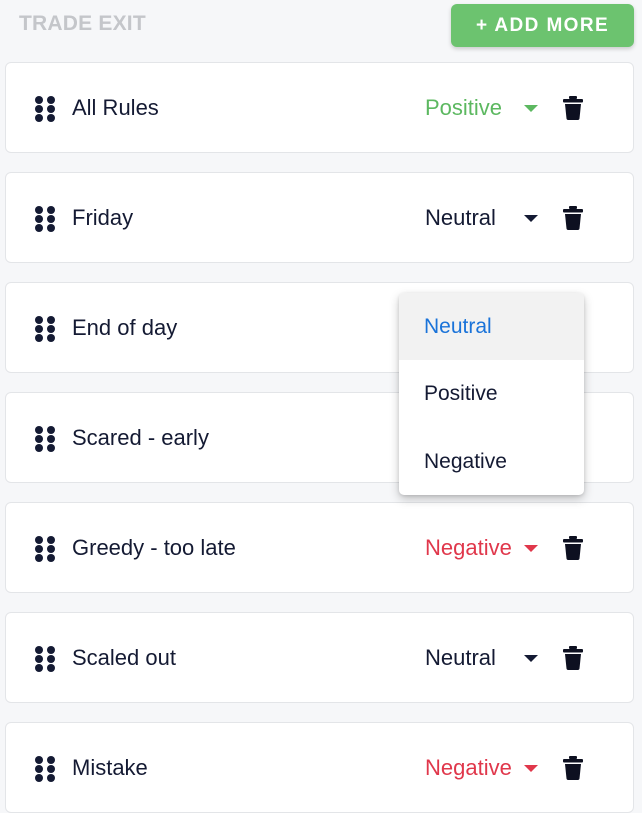 This screenshot has width=642, height=813. What do you see at coordinates (82, 23) in the screenshot?
I see `section-title: TRADE EXIT` at bounding box center [82, 23].